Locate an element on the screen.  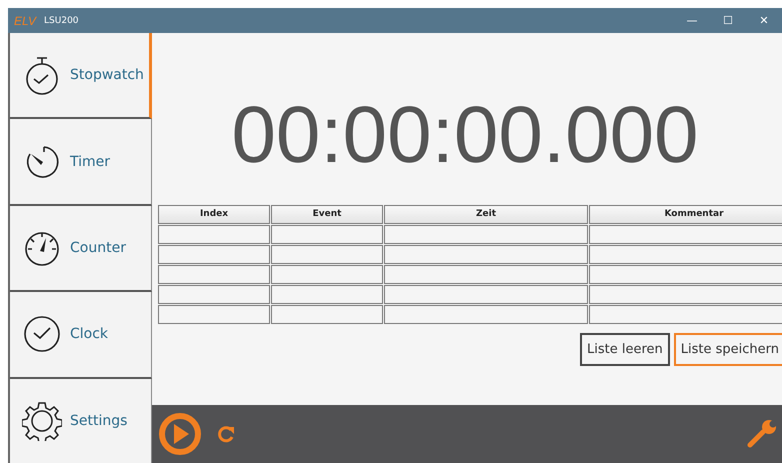
app-logo: ELV is located at coordinates (25, 21).